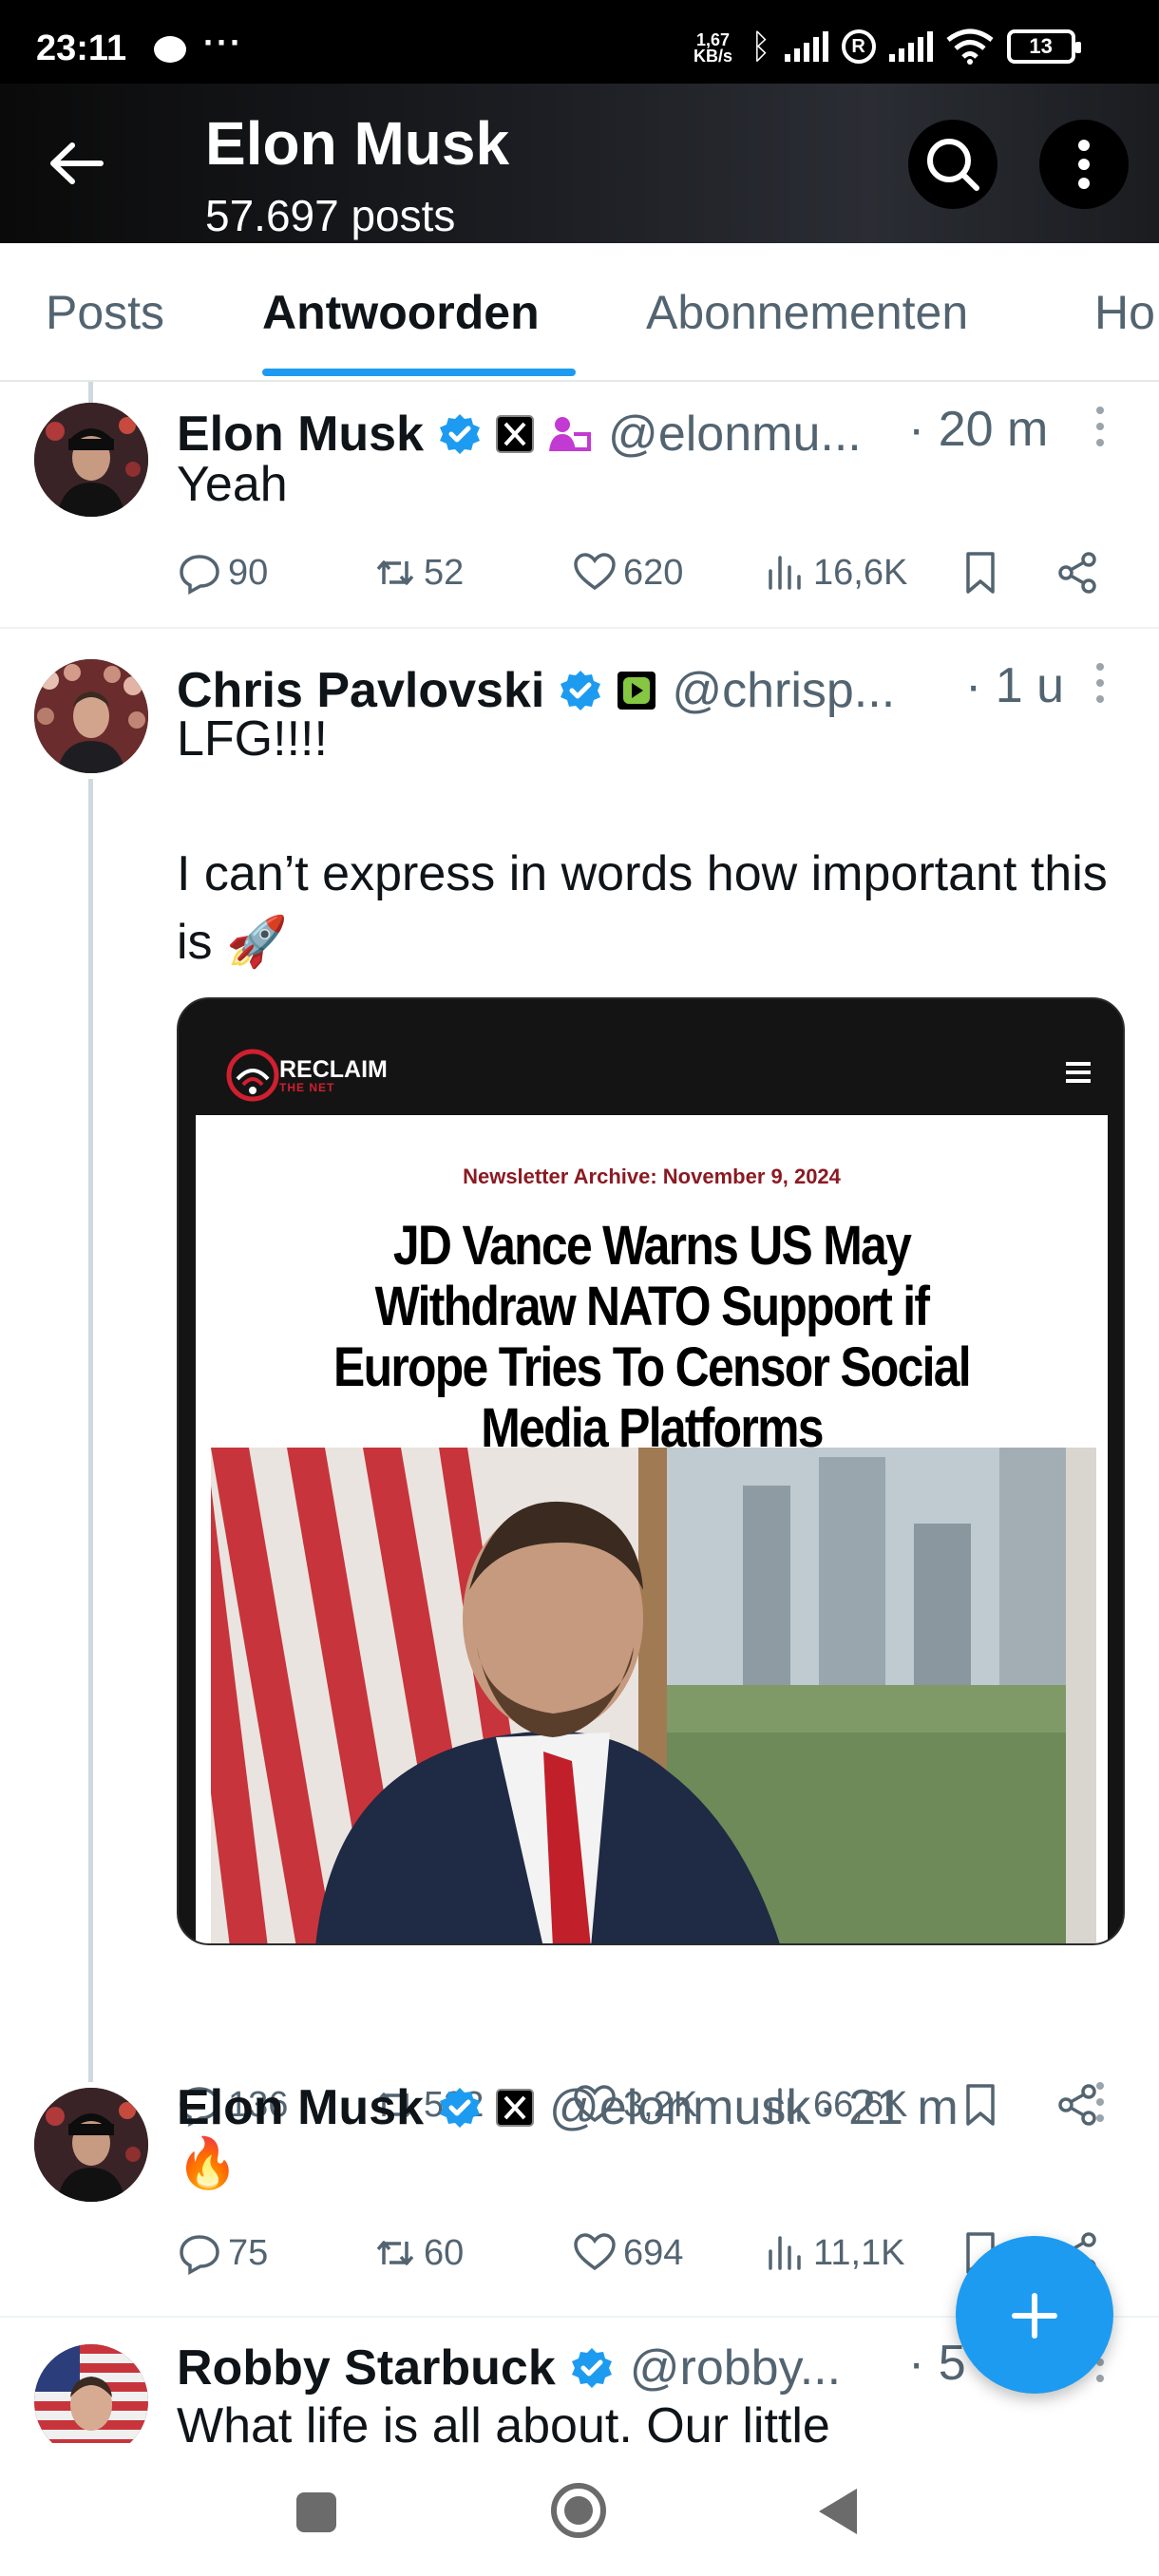 The width and height of the screenshot is (1159, 2576). I want to click on post-text: What life is all about. Our little, so click(503, 2420).